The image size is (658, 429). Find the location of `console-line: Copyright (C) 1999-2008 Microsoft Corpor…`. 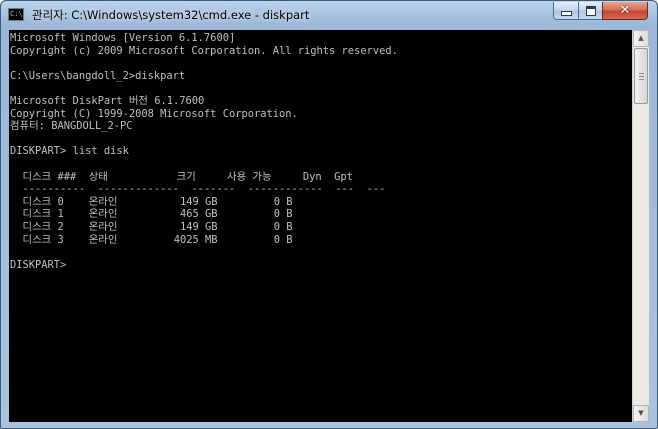

console-line: Copyright (C) 1999-2008 Microsoft Corpor… is located at coordinates (154, 113).